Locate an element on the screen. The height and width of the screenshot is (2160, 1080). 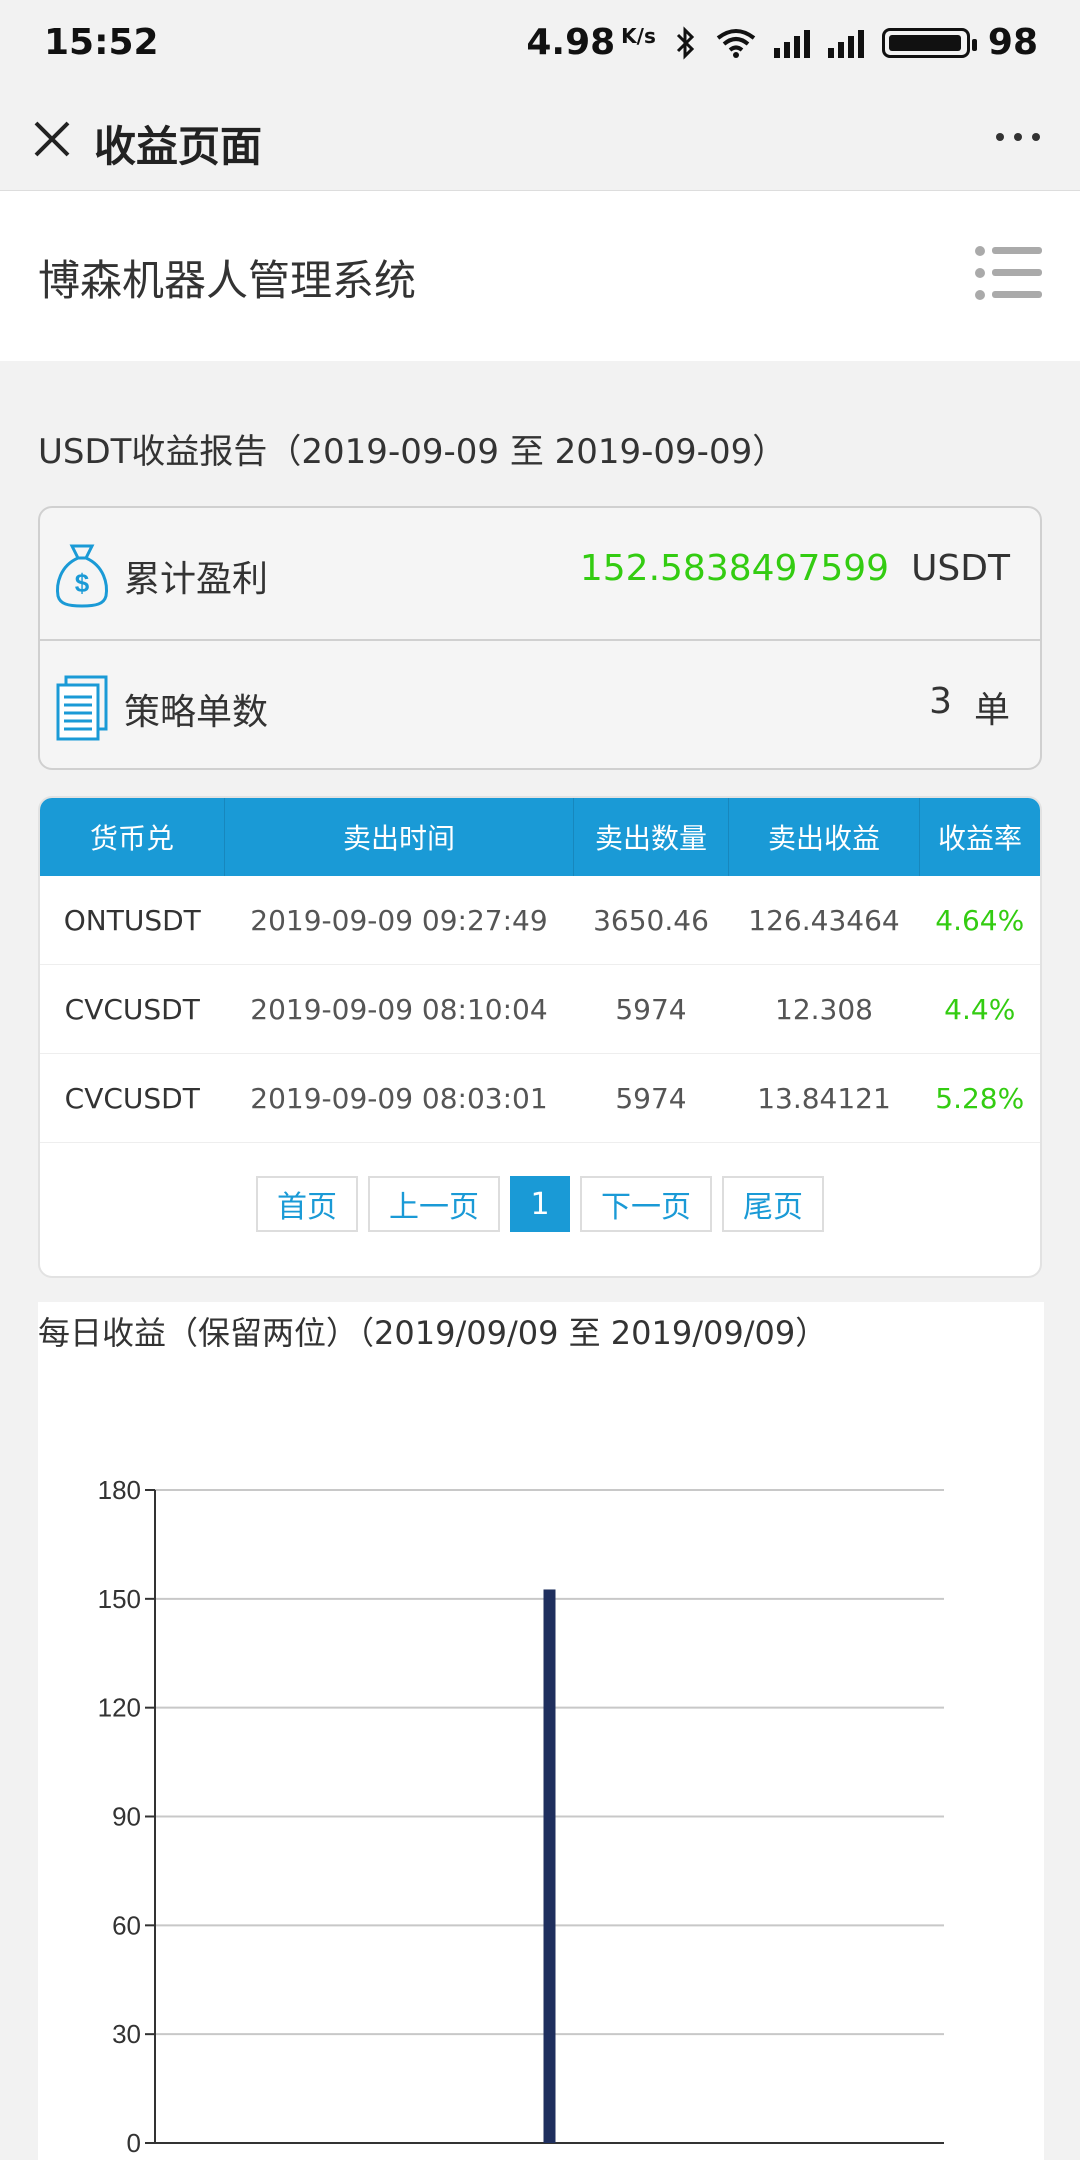
wifi-icon is located at coordinates (736, 43).